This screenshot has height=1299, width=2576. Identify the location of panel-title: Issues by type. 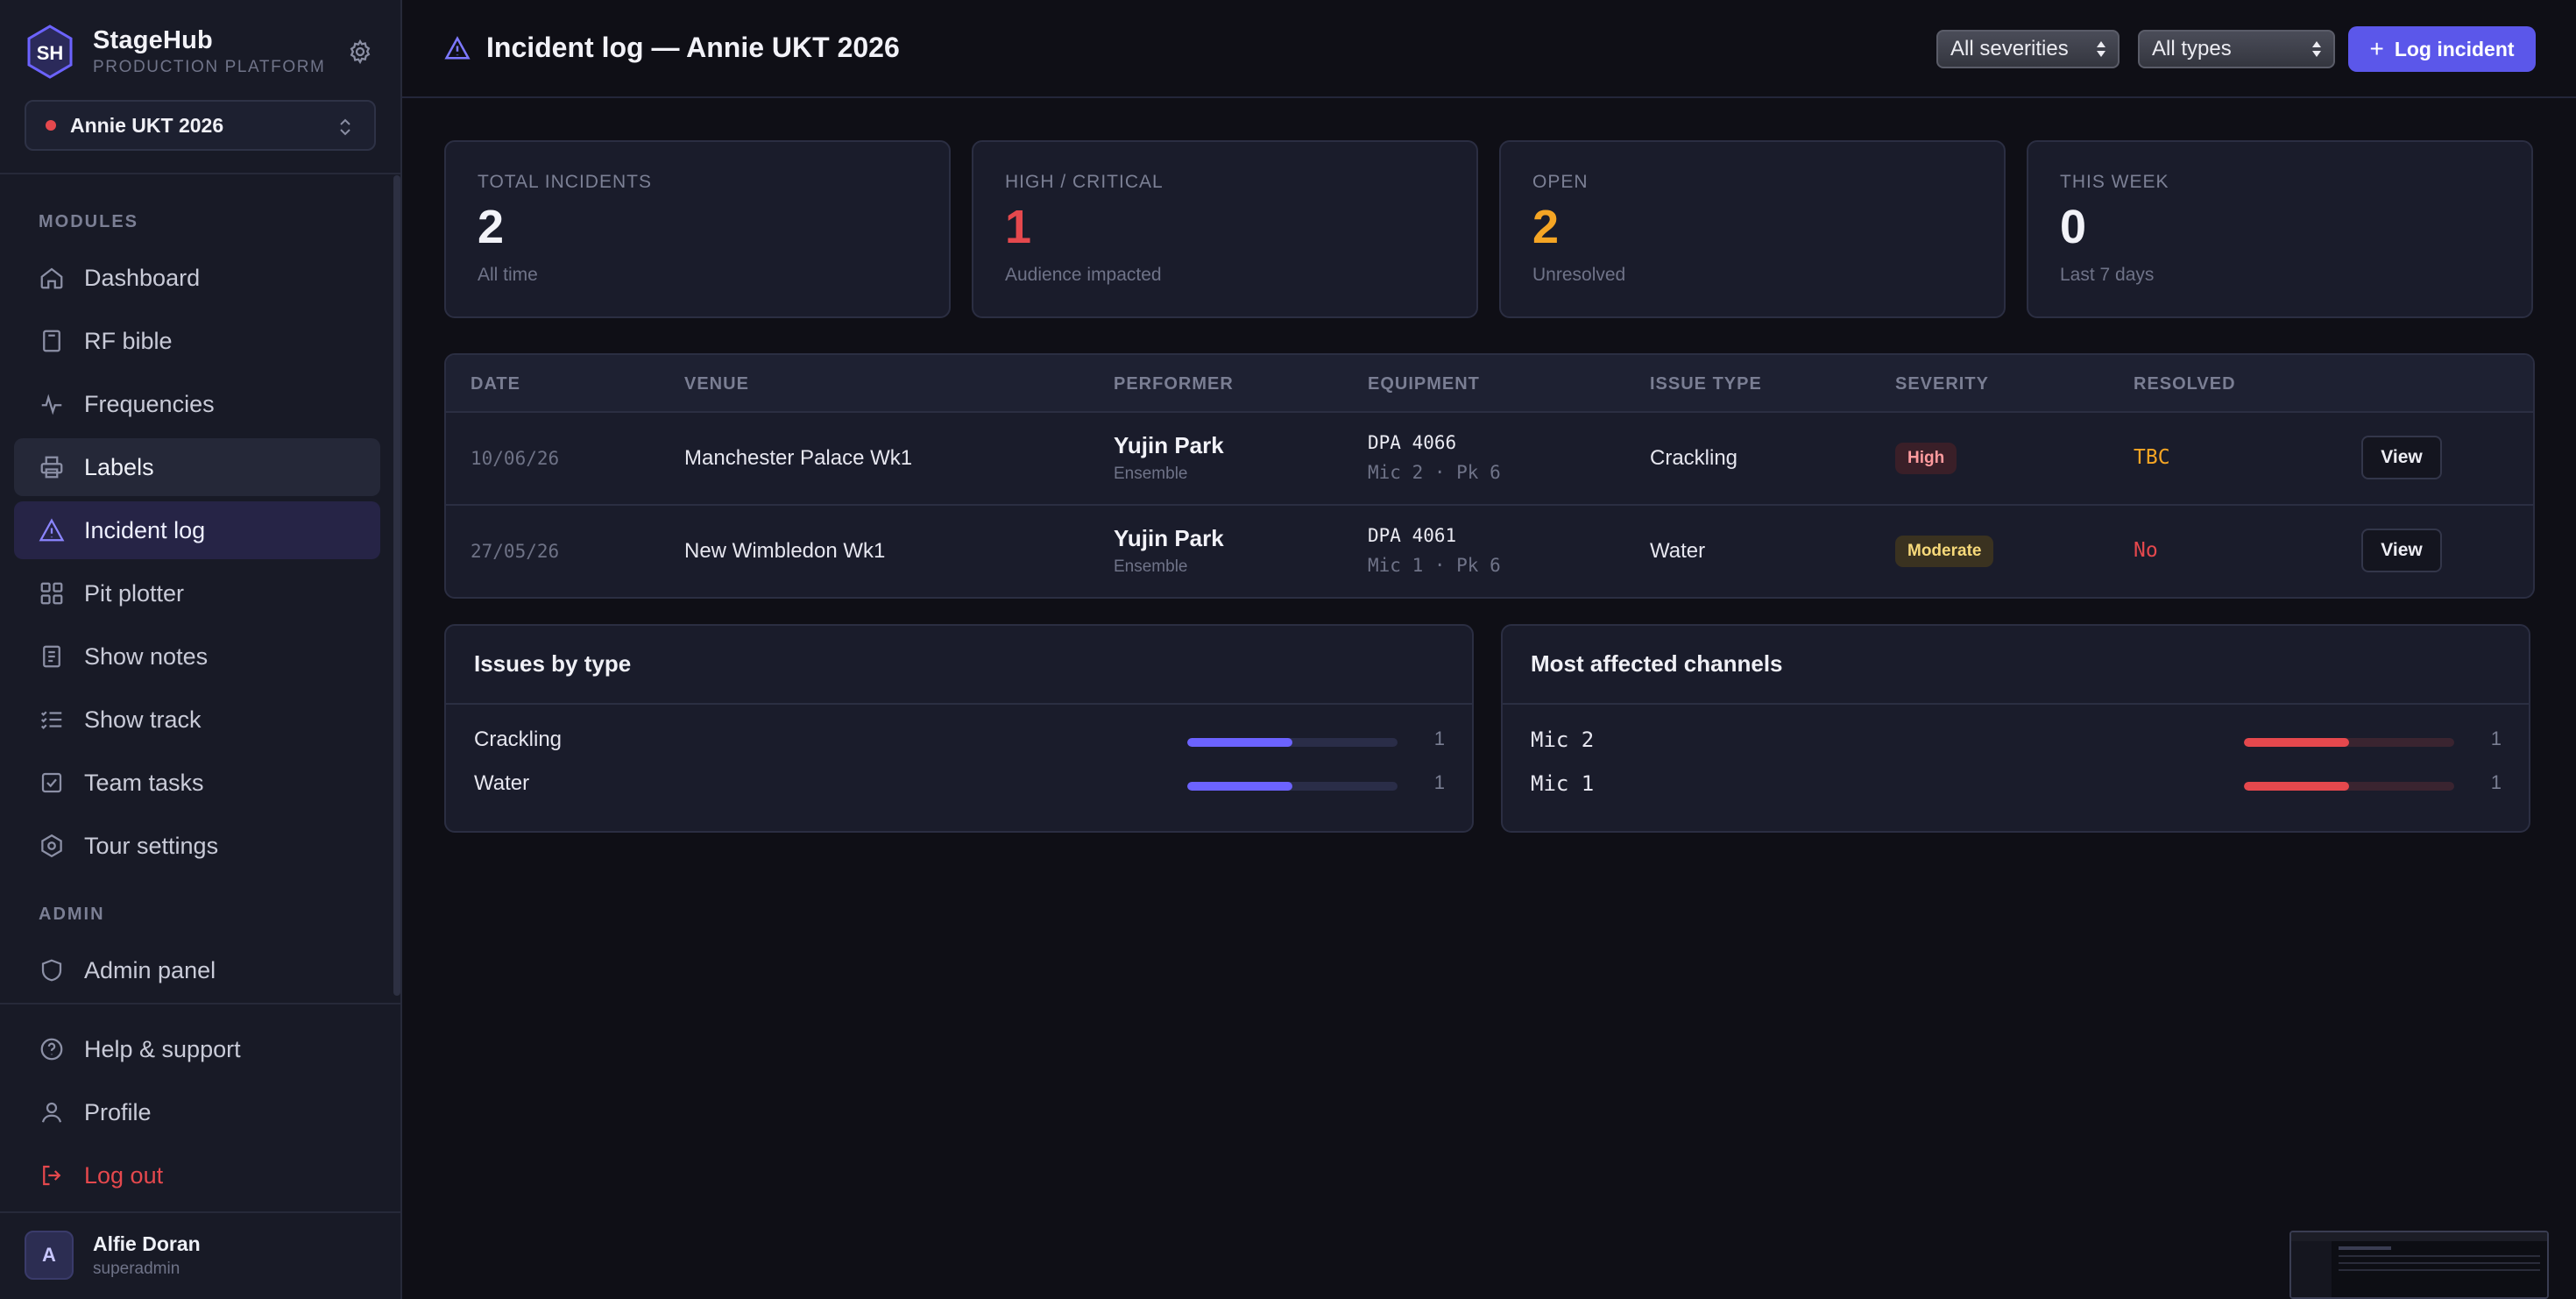
(553, 663).